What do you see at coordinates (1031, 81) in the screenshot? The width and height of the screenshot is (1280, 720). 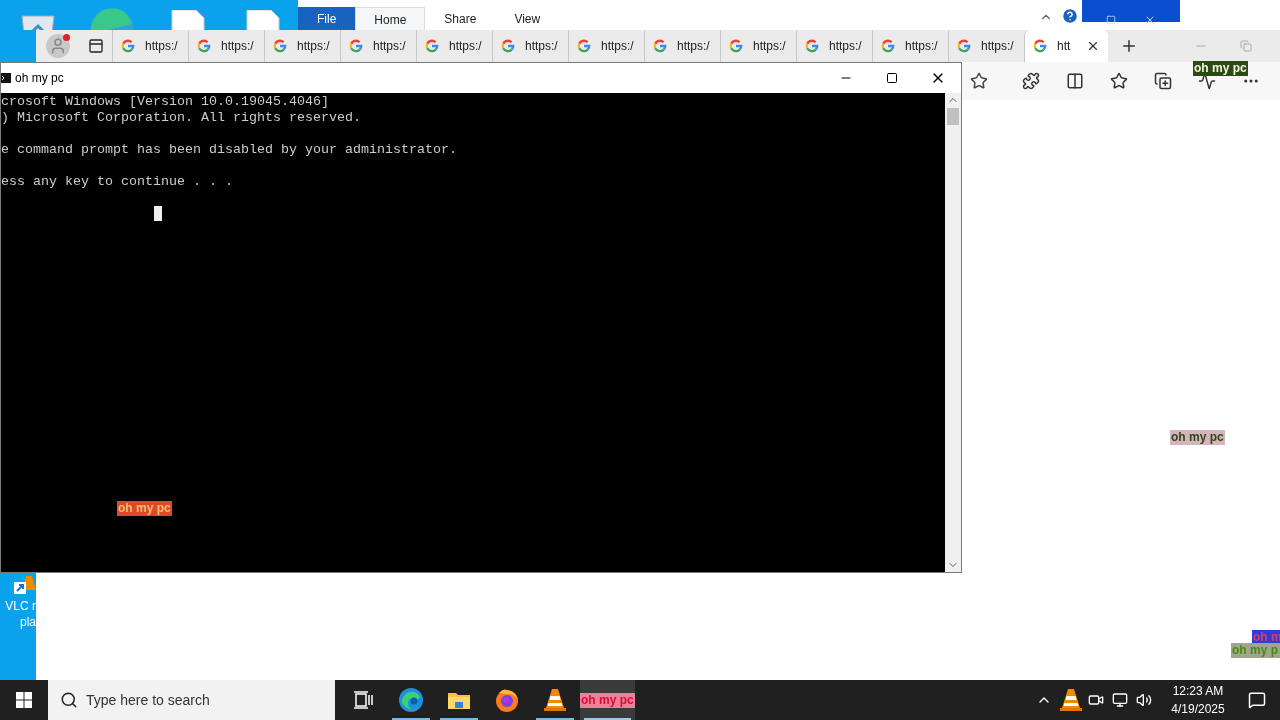 I see `extensions-icon` at bounding box center [1031, 81].